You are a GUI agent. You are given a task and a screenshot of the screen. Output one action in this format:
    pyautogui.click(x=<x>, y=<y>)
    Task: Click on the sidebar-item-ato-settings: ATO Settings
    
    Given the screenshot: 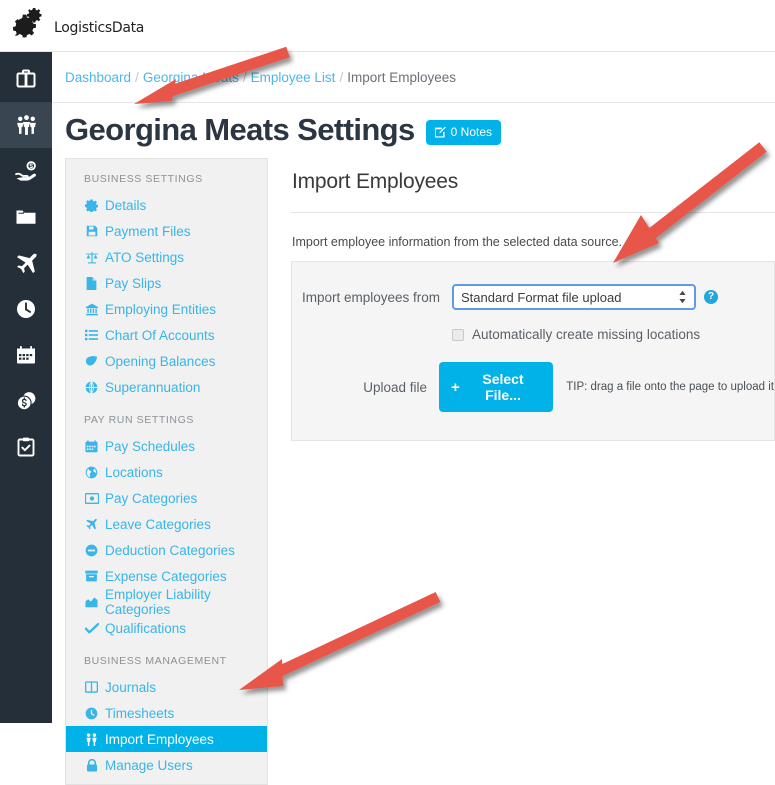 What is the action you would take?
    pyautogui.click(x=166, y=257)
    